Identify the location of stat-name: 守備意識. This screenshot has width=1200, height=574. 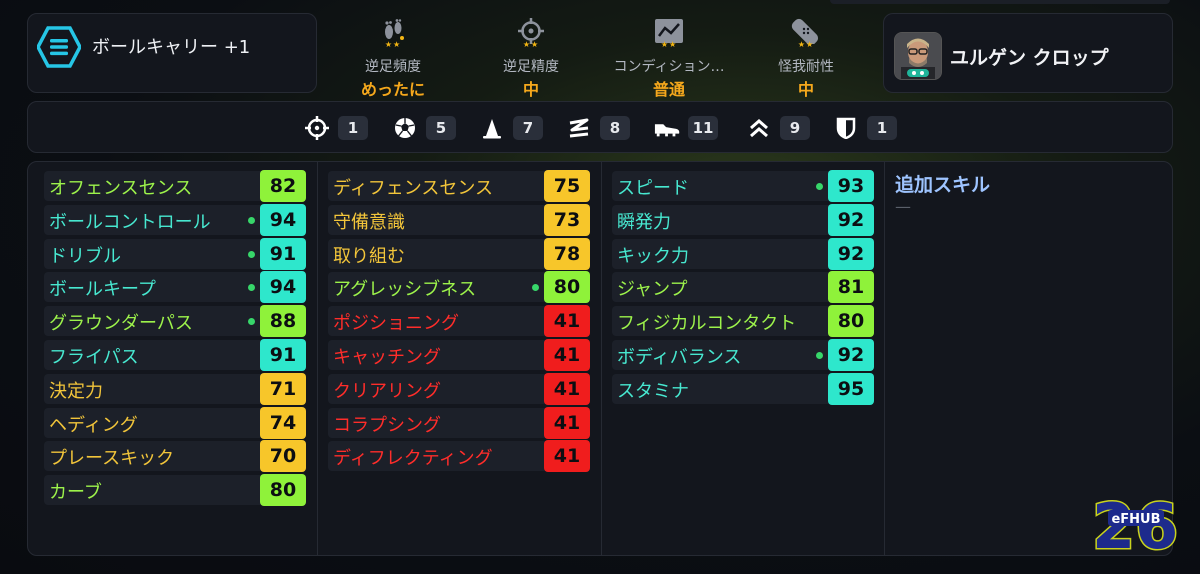
(369, 222).